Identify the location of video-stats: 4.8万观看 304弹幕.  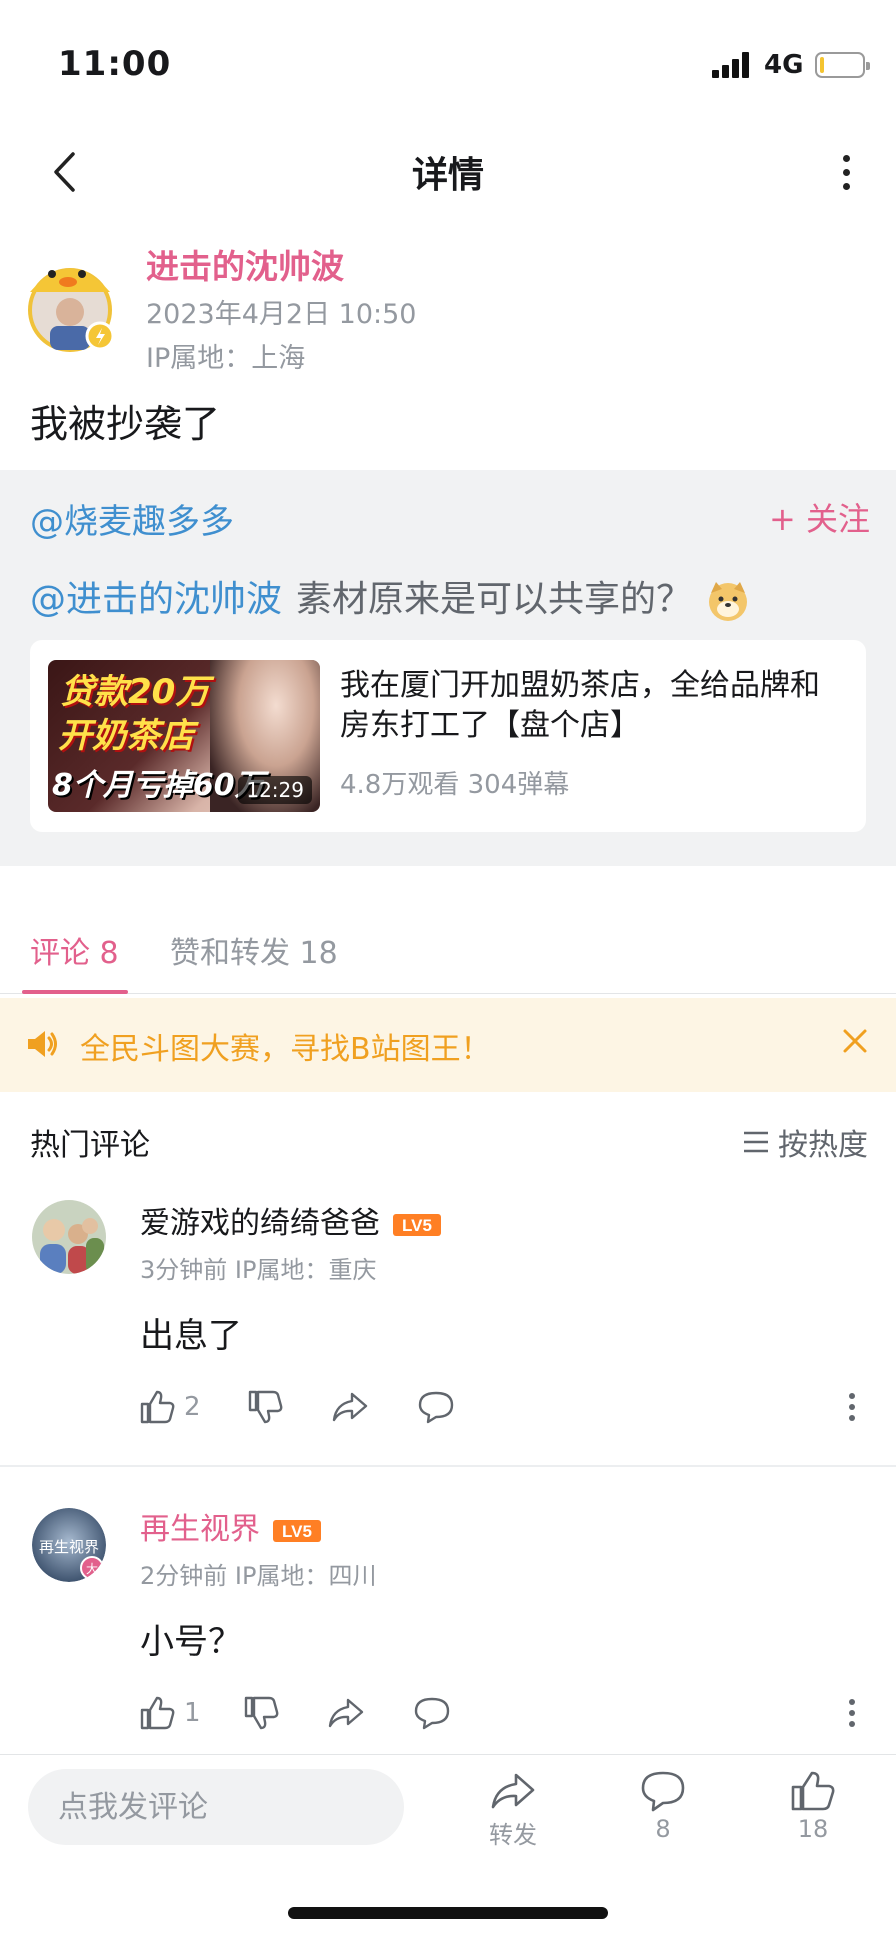
(455, 785).